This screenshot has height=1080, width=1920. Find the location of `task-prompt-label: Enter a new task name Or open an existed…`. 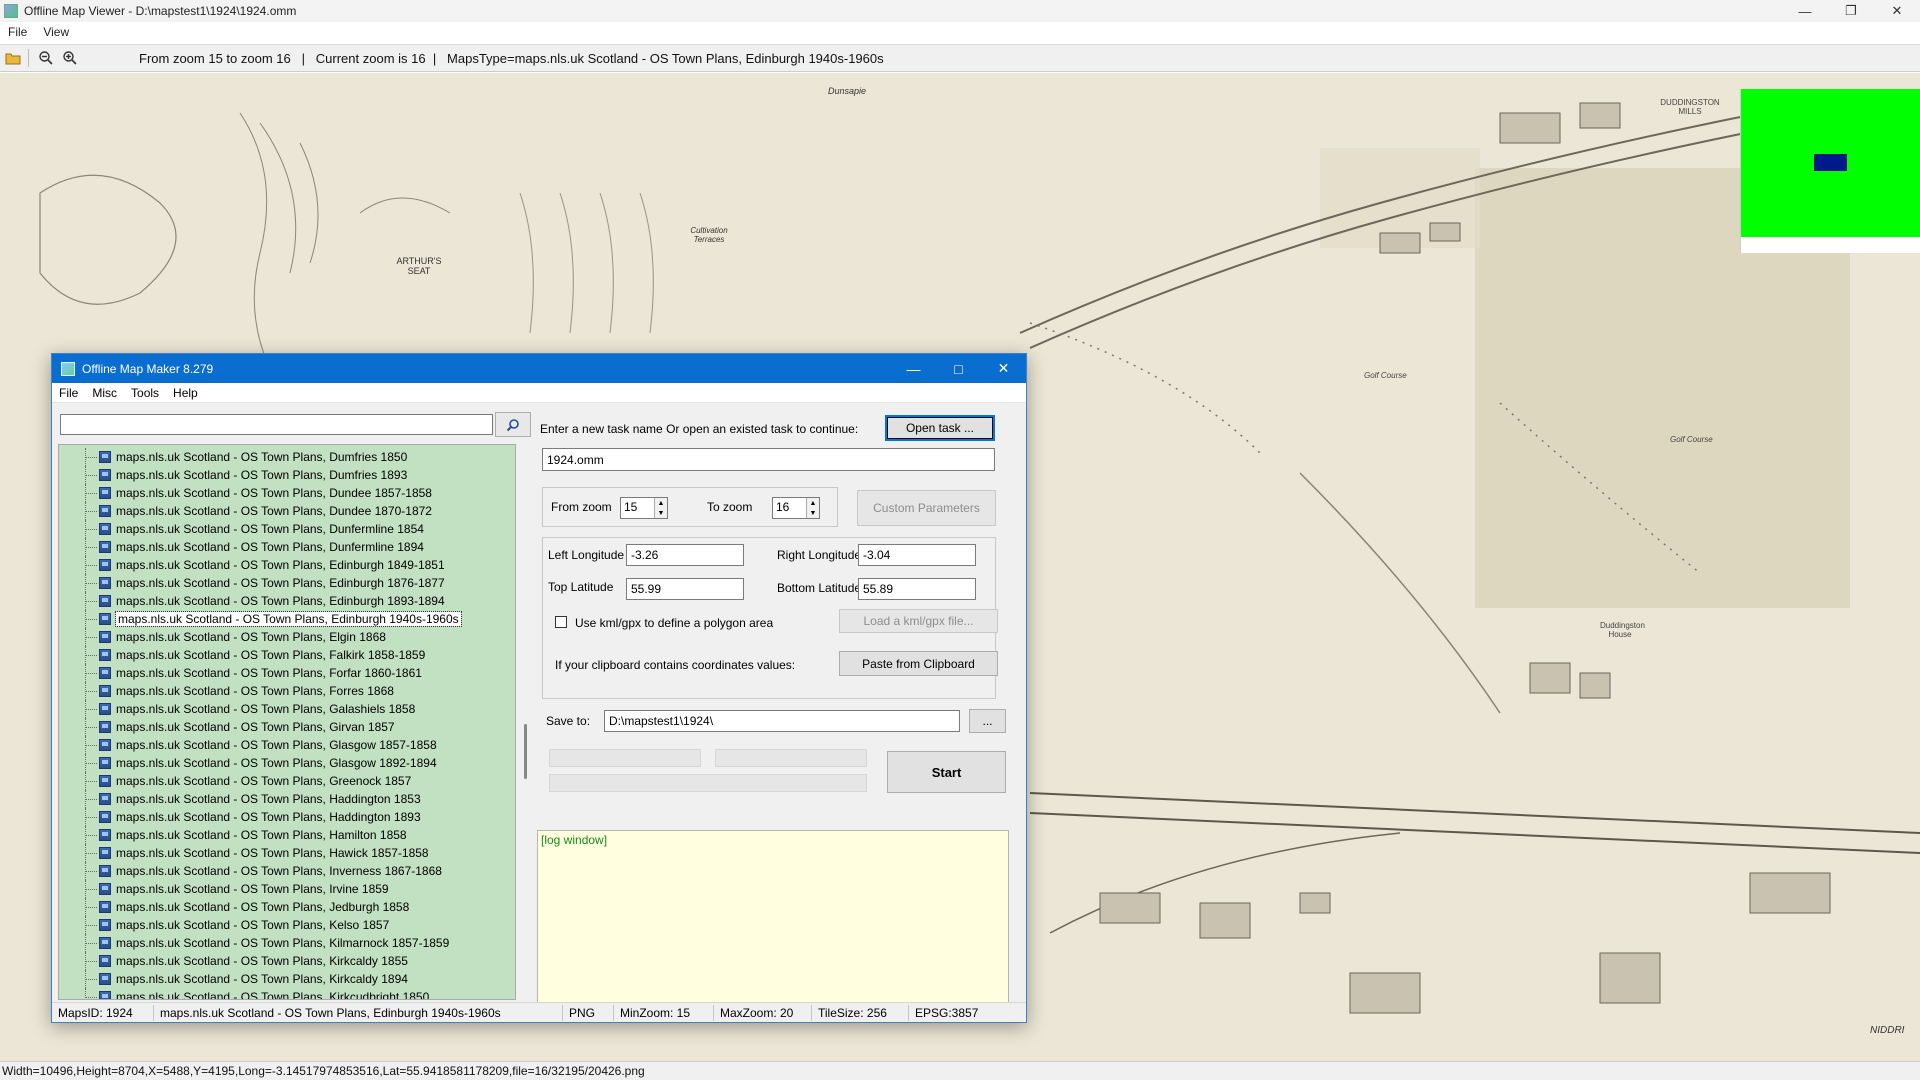

task-prompt-label: Enter a new task name Or open an existed… is located at coordinates (699, 429).